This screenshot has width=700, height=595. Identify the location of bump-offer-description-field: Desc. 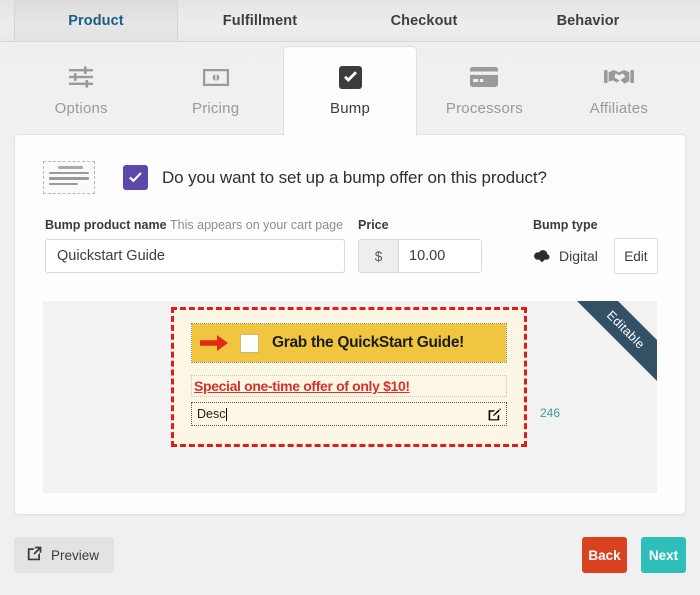
(349, 414).